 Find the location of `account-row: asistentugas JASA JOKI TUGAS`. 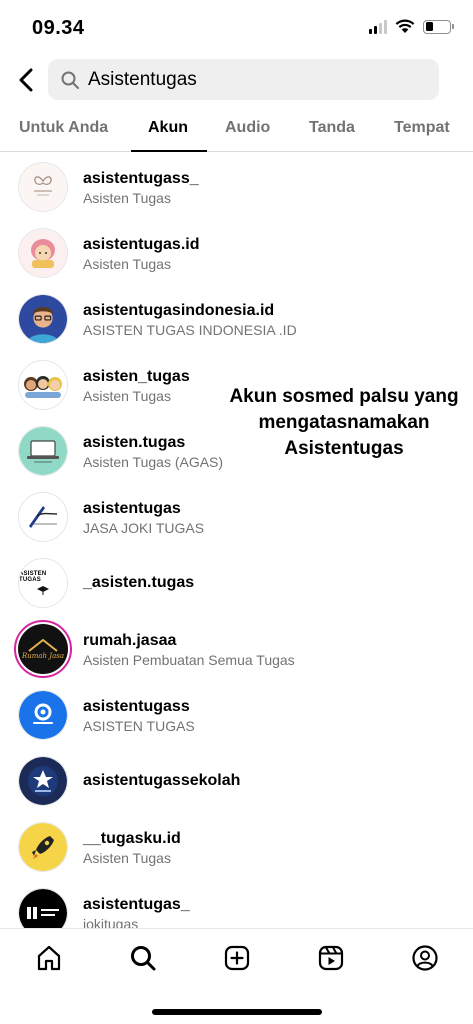

account-row: asistentugas JASA JOKI TUGAS is located at coordinates (236, 516).